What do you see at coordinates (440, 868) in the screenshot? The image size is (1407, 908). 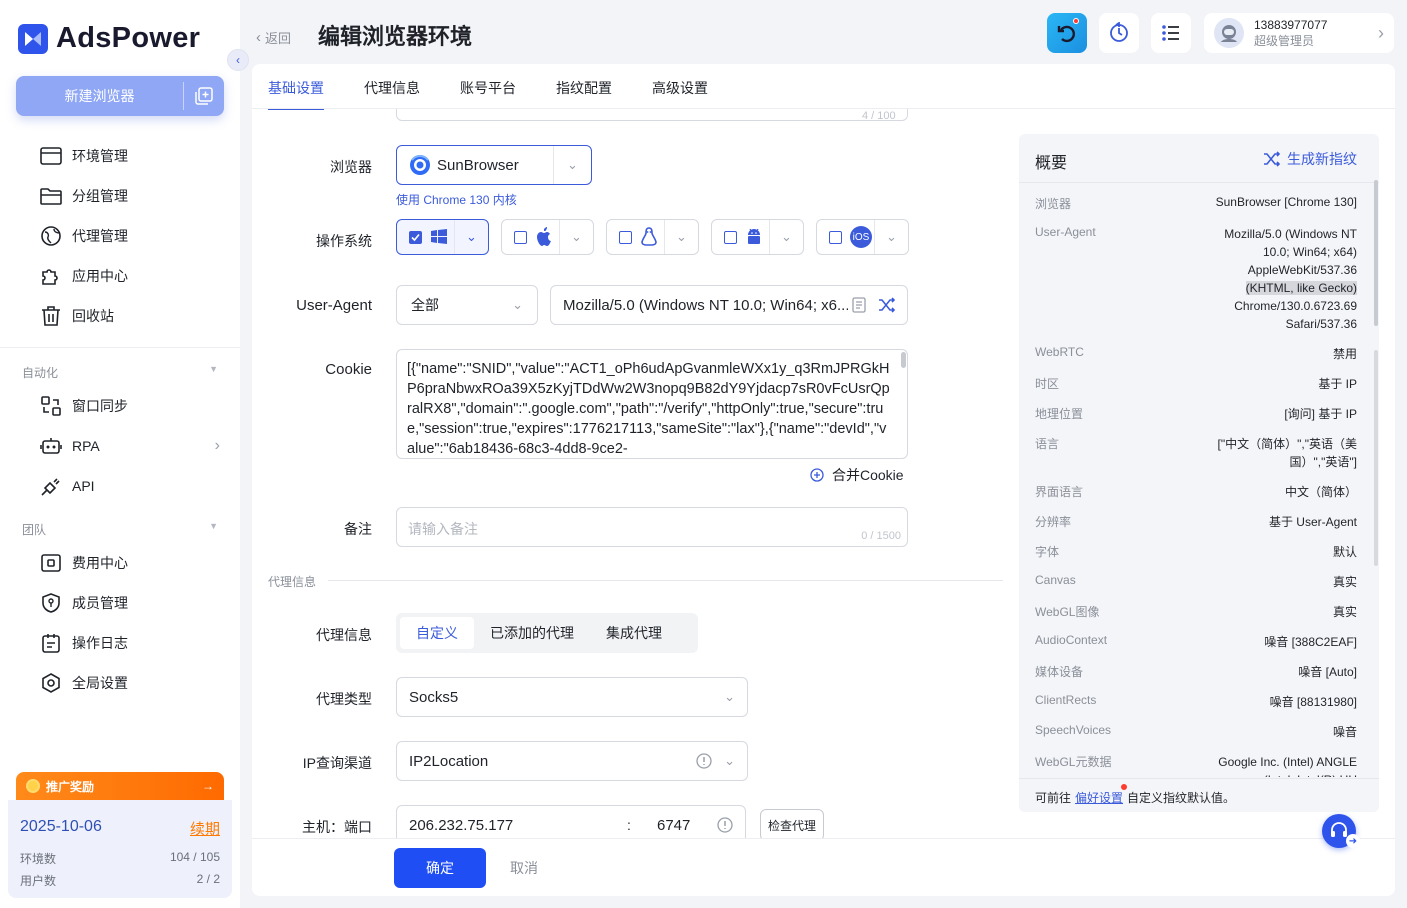 I see `ok-button: 确定` at bounding box center [440, 868].